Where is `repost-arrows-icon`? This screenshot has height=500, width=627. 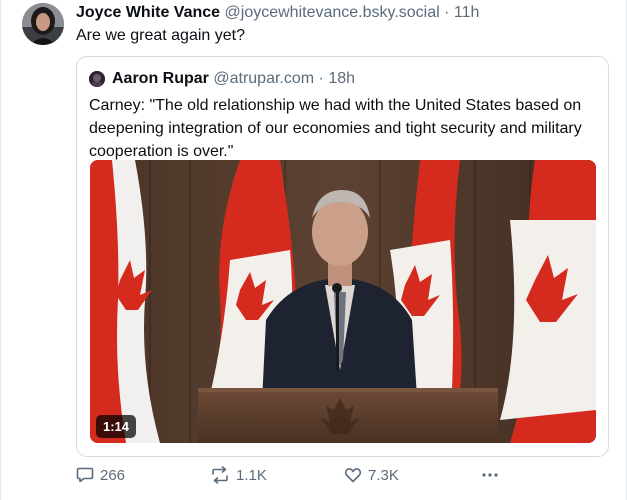 repost-arrows-icon is located at coordinates (220, 475).